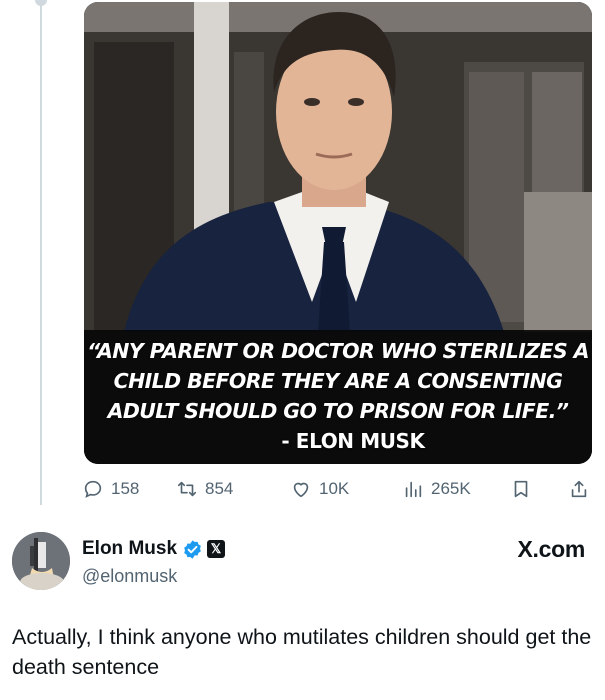  I want to click on like-count: 10K, so click(334, 488).